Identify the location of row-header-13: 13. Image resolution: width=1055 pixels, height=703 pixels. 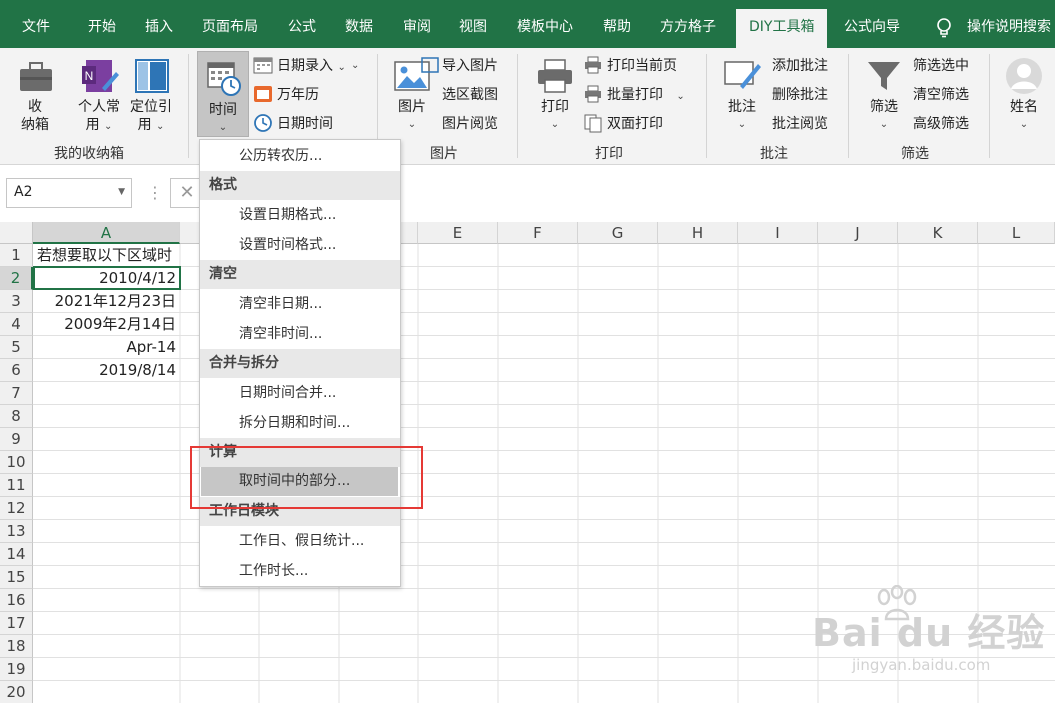
(16, 531).